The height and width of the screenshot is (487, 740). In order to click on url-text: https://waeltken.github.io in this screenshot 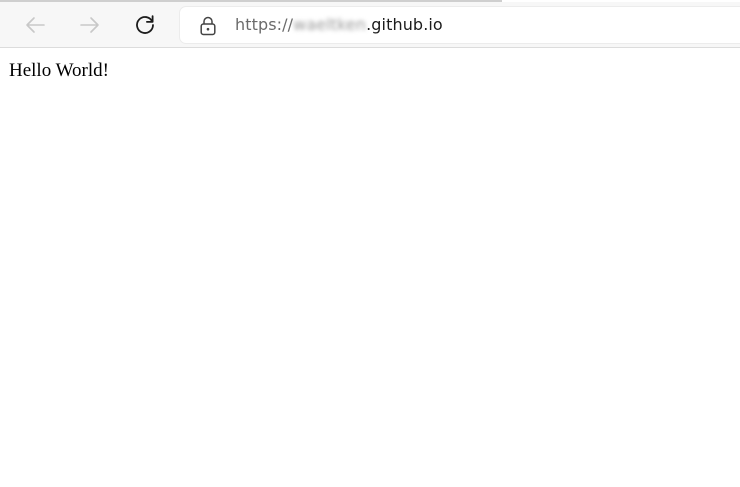, I will do `click(339, 25)`.